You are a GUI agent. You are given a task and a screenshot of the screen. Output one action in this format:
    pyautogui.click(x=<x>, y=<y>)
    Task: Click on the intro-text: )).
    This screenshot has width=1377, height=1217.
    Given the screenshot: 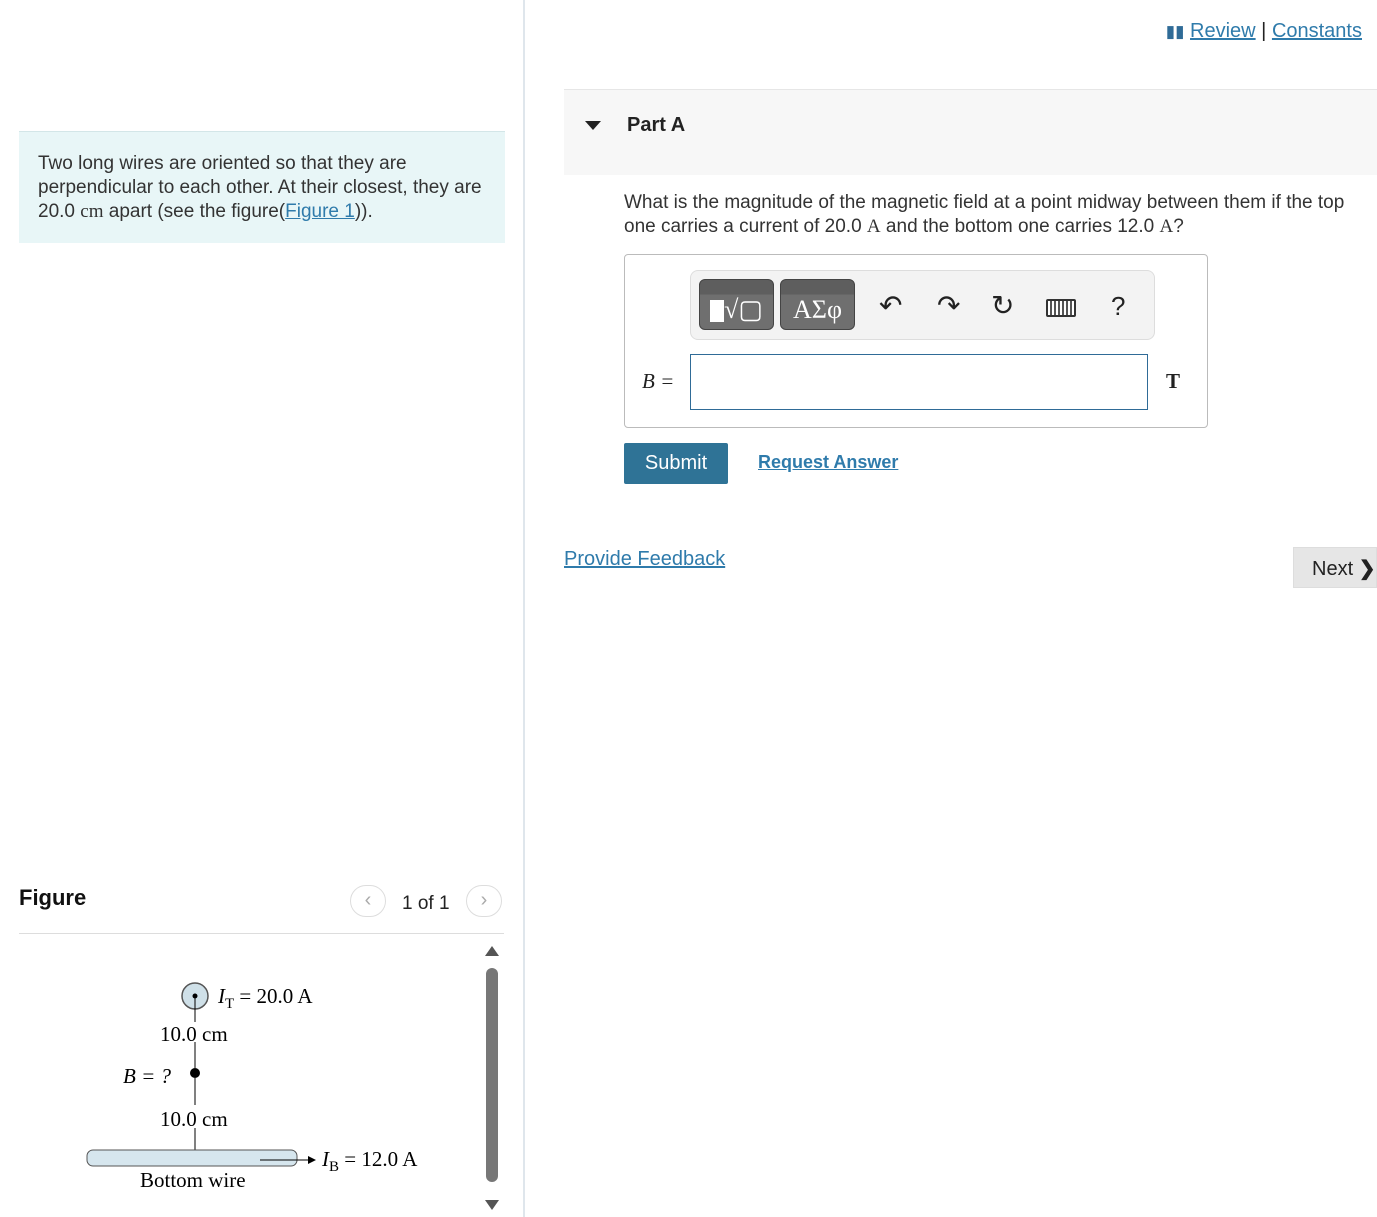 What is the action you would take?
    pyautogui.click(x=363, y=211)
    